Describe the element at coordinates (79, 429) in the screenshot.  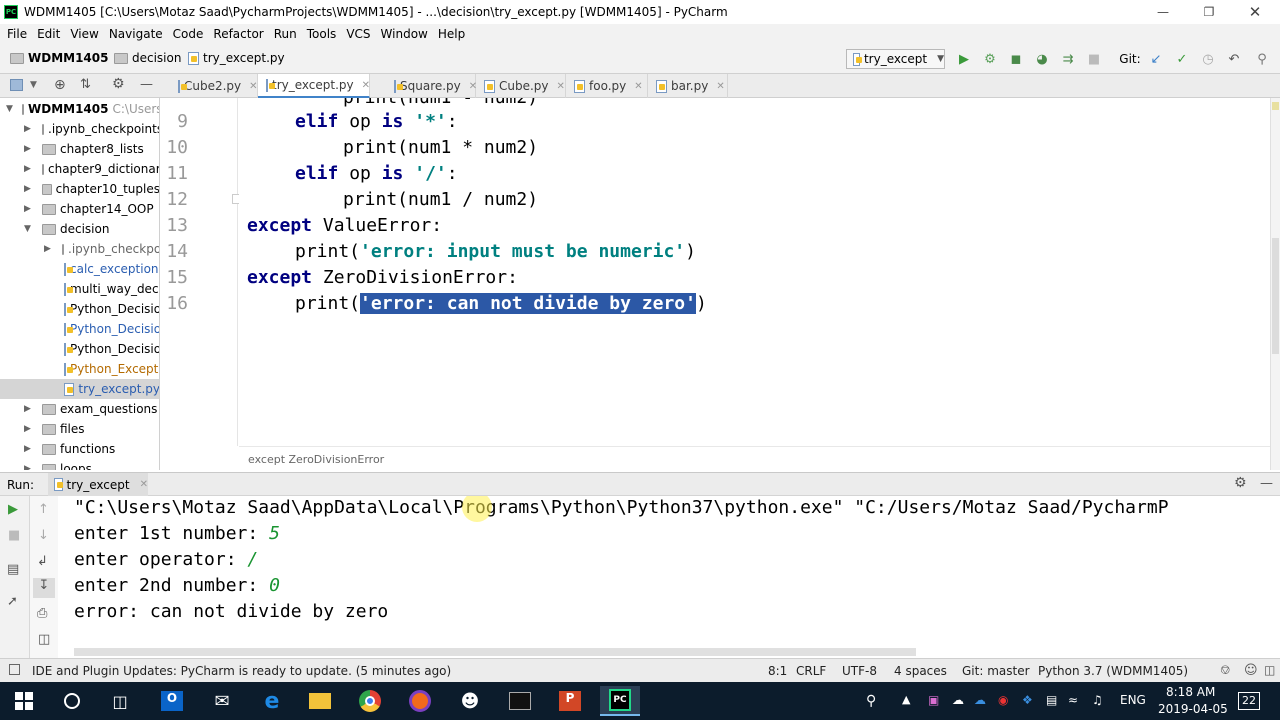
I see `tree-item: ▶ files` at that location.